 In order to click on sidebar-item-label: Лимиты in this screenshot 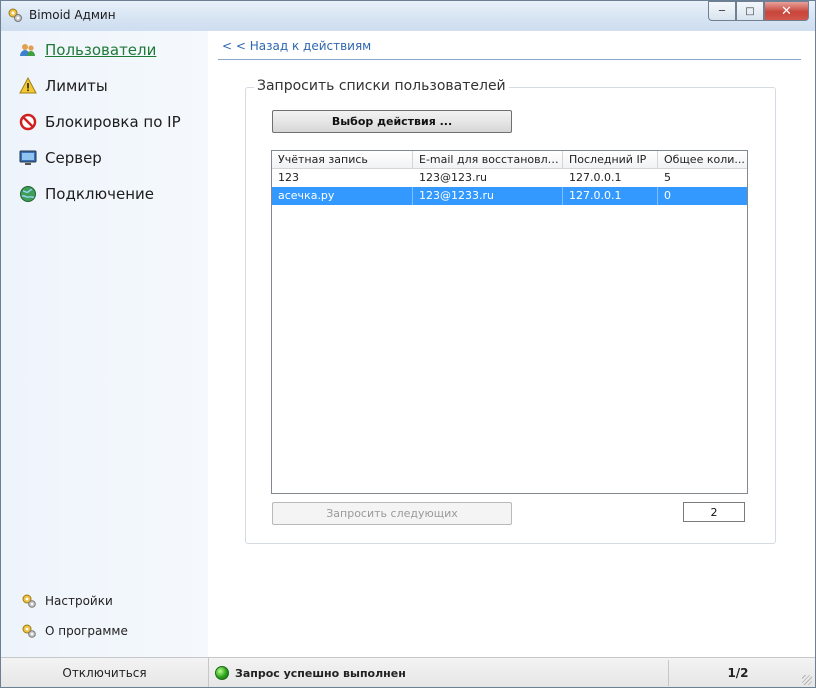, I will do `click(76, 86)`.